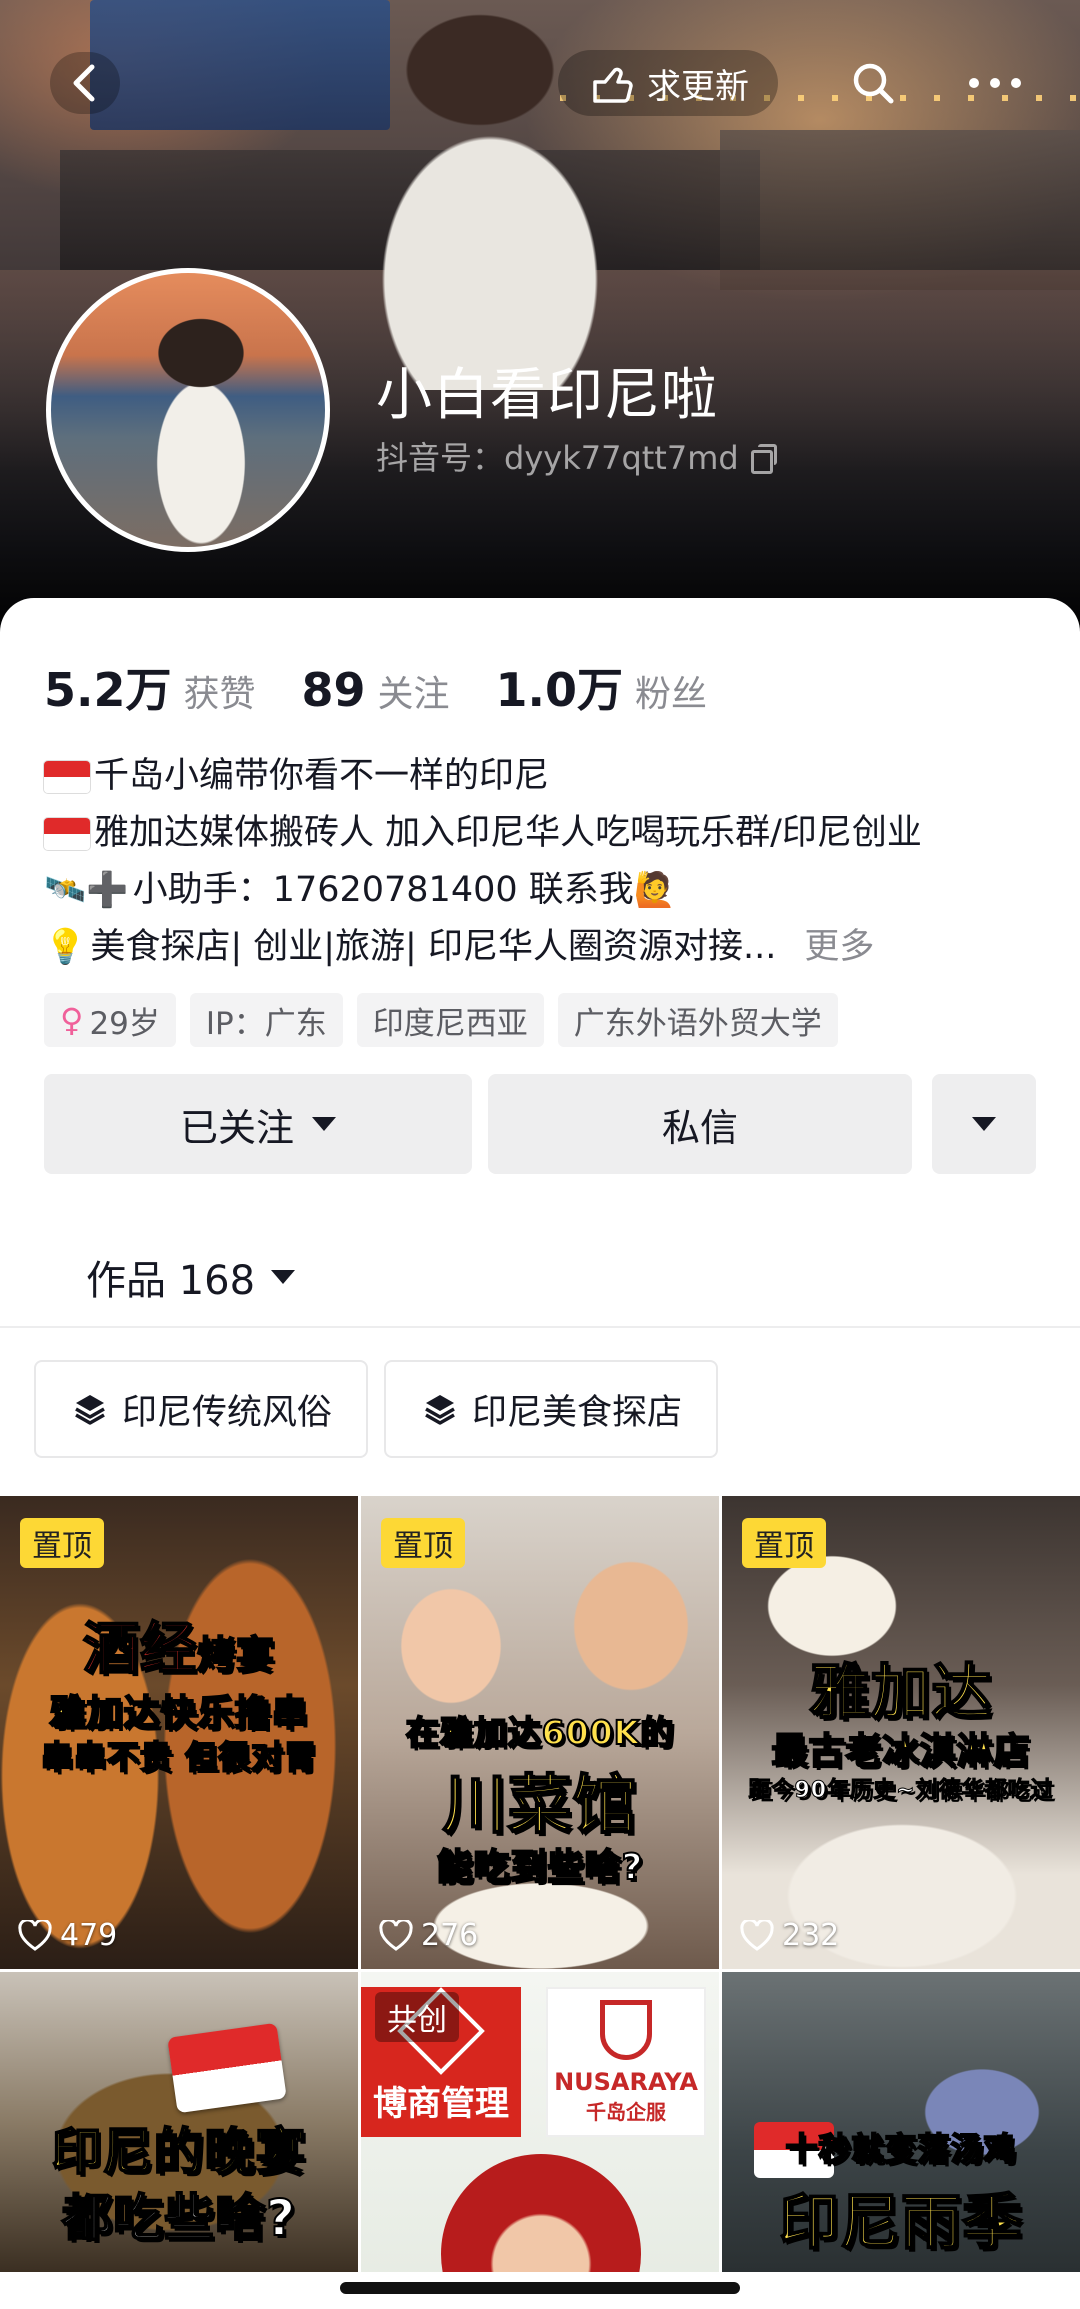 This screenshot has width=1080, height=2309. I want to click on tag-age: ♀ 29岁, so click(110, 1020).